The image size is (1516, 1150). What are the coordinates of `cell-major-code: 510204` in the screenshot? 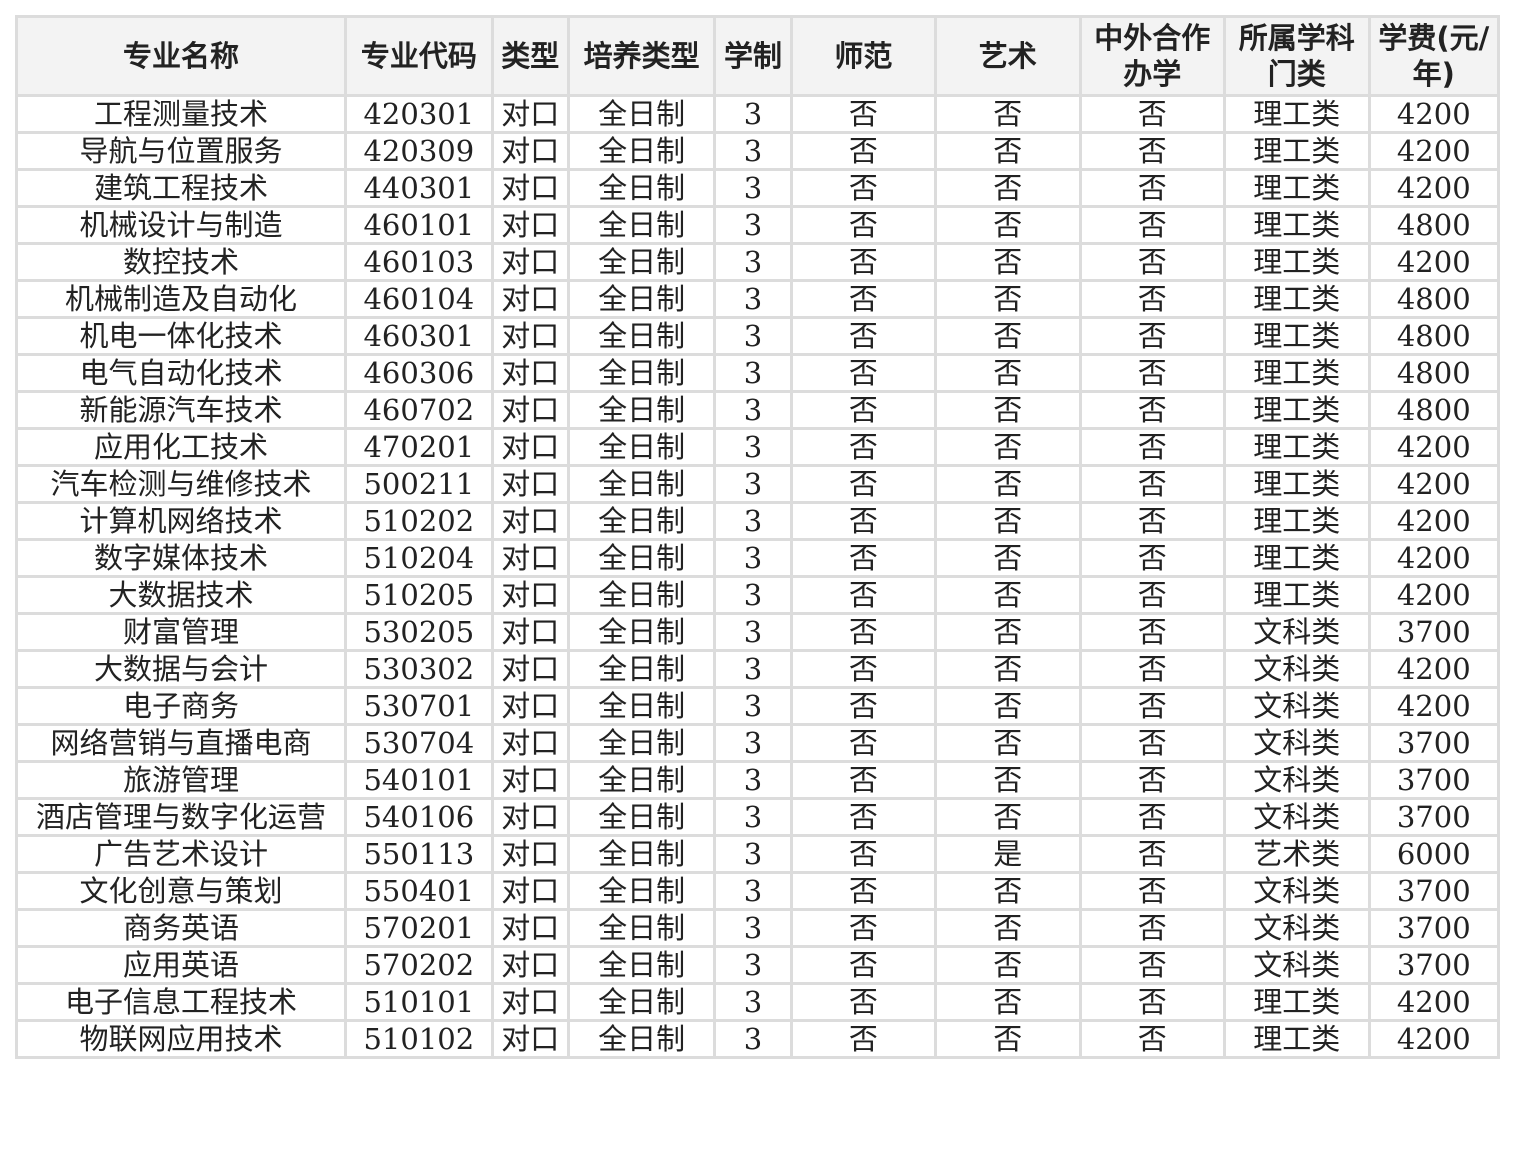 It's located at (419, 558).